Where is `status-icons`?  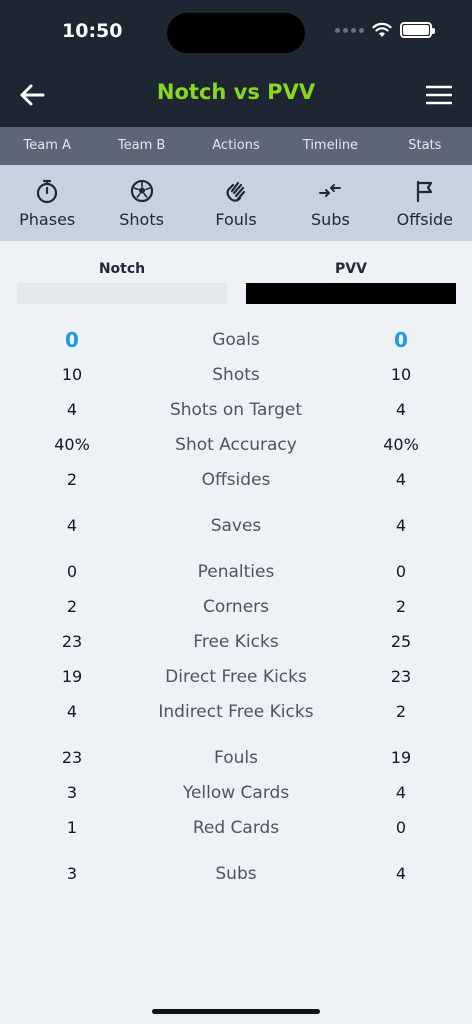 status-icons is located at coordinates (385, 30).